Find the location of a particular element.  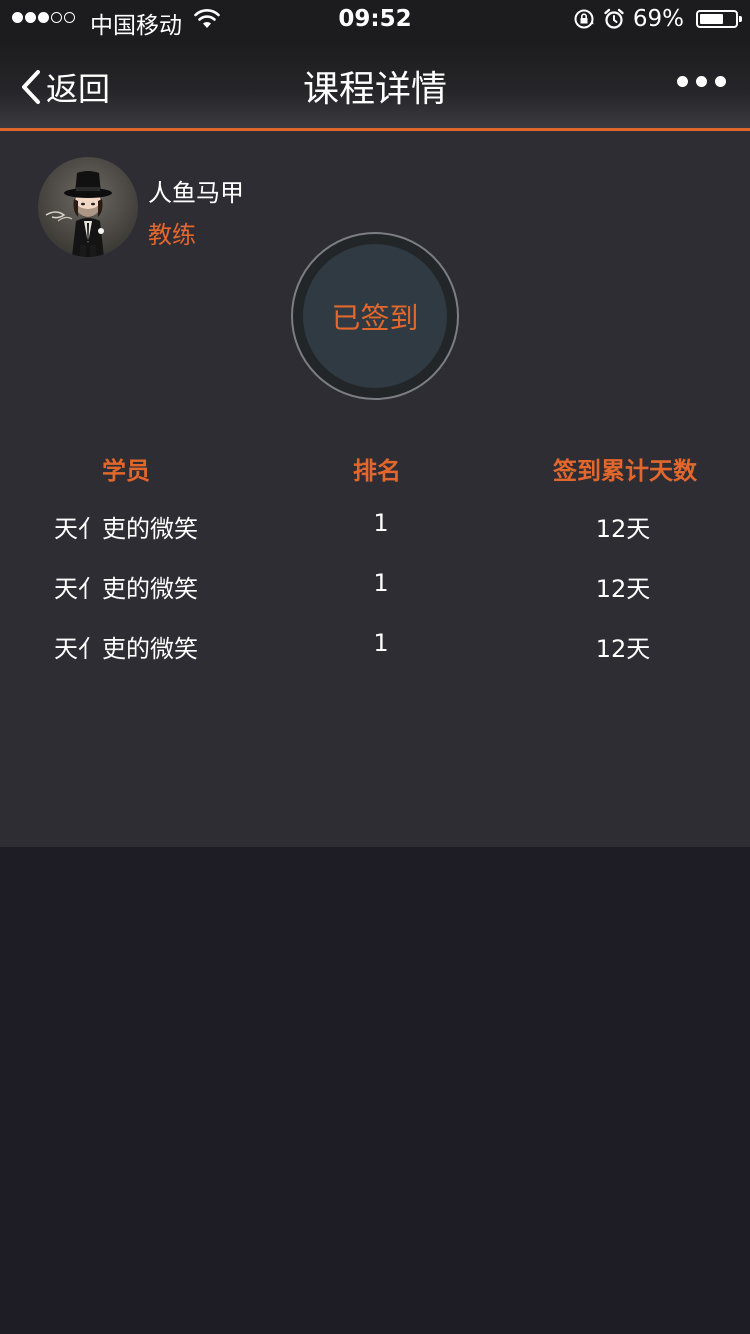

navigation-bar: 返回 课程详情 is located at coordinates (375, 85).